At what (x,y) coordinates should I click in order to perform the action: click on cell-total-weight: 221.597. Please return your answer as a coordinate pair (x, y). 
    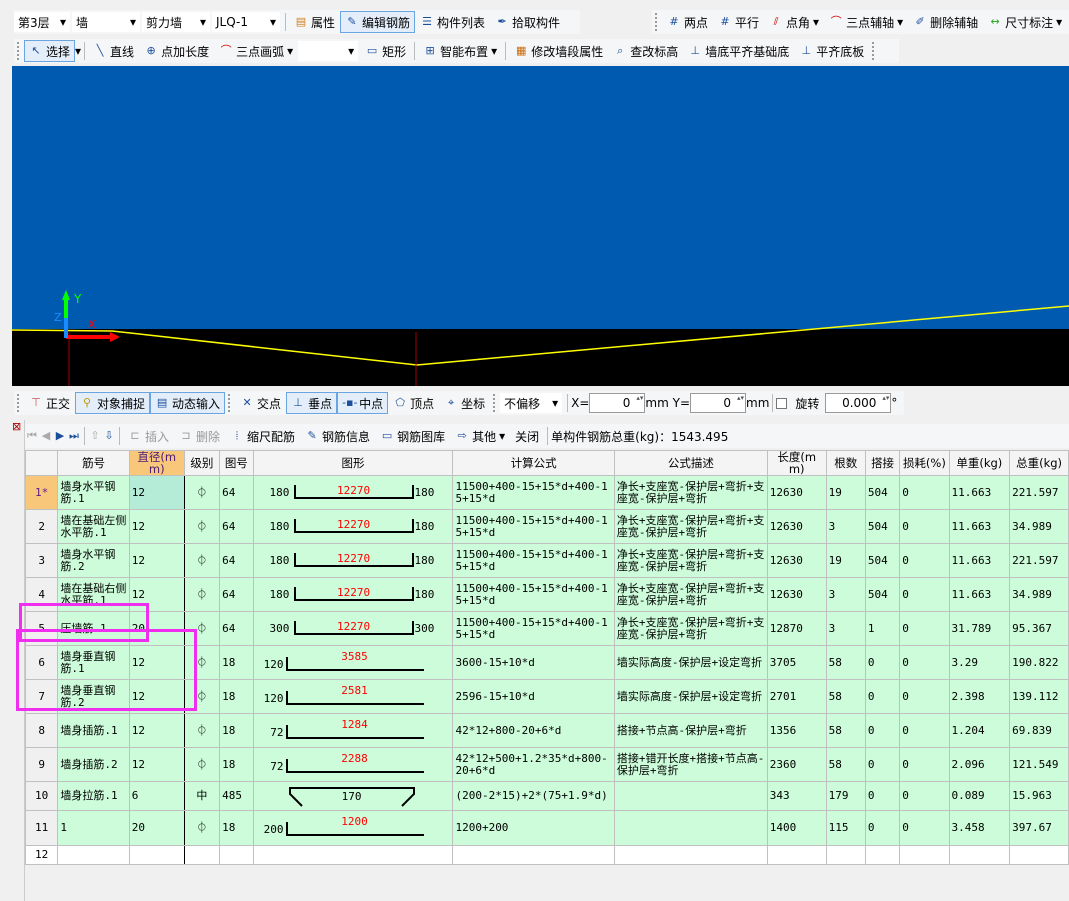
    Looking at the image, I should click on (1039, 492).